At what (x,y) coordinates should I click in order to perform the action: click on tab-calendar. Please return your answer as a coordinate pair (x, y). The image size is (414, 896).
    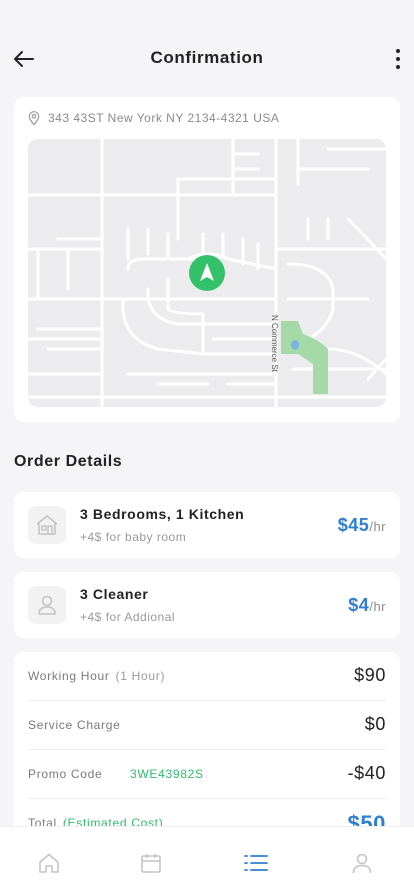
    Looking at the image, I should click on (151, 863).